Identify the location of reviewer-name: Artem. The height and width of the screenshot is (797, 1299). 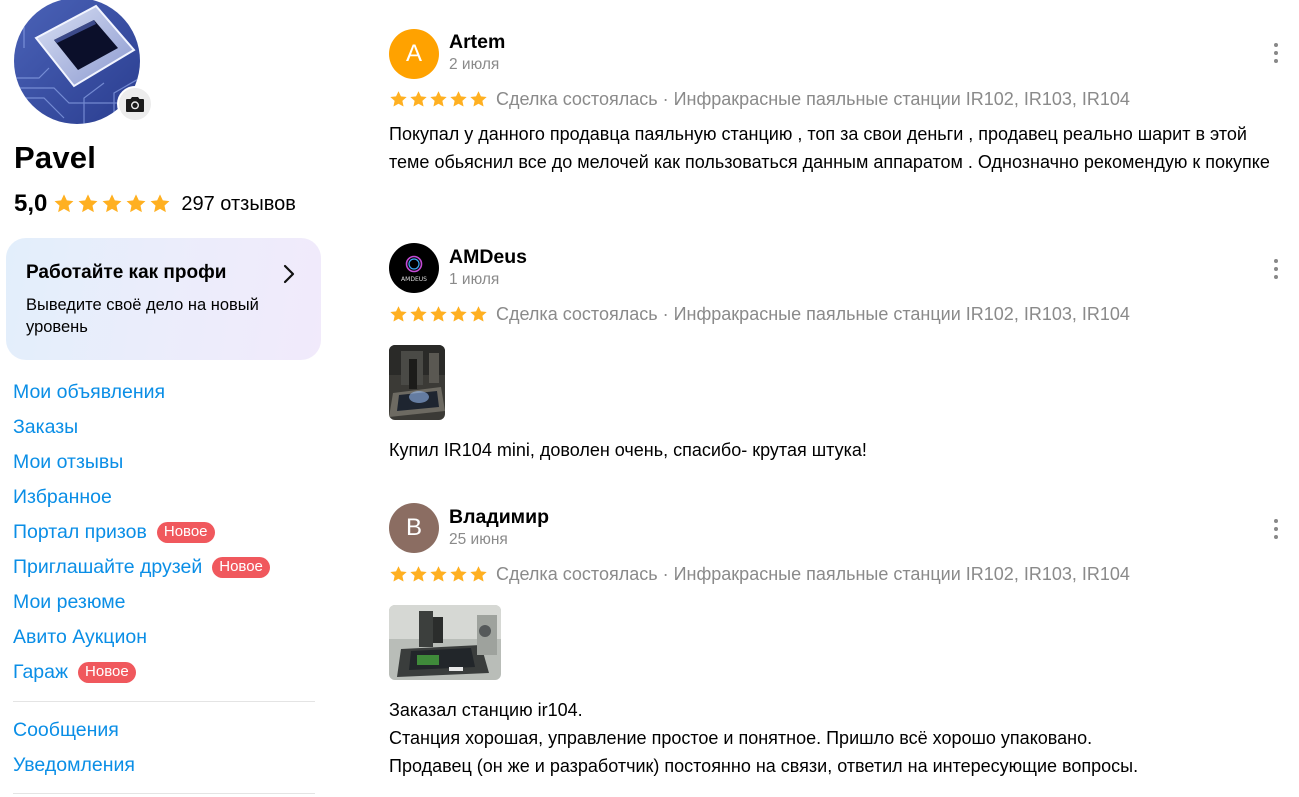
(477, 42).